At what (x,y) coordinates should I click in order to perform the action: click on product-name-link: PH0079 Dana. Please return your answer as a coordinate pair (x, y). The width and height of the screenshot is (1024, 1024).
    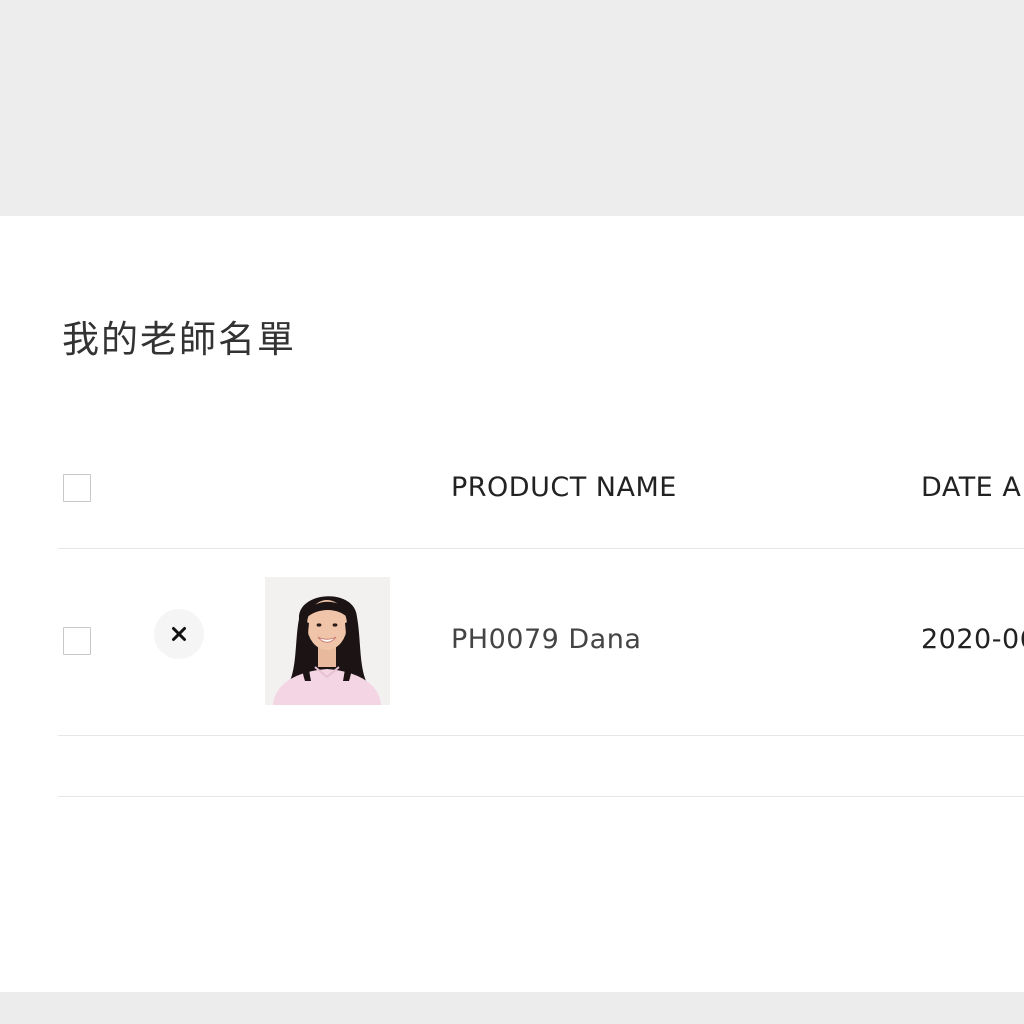
    Looking at the image, I should click on (546, 640).